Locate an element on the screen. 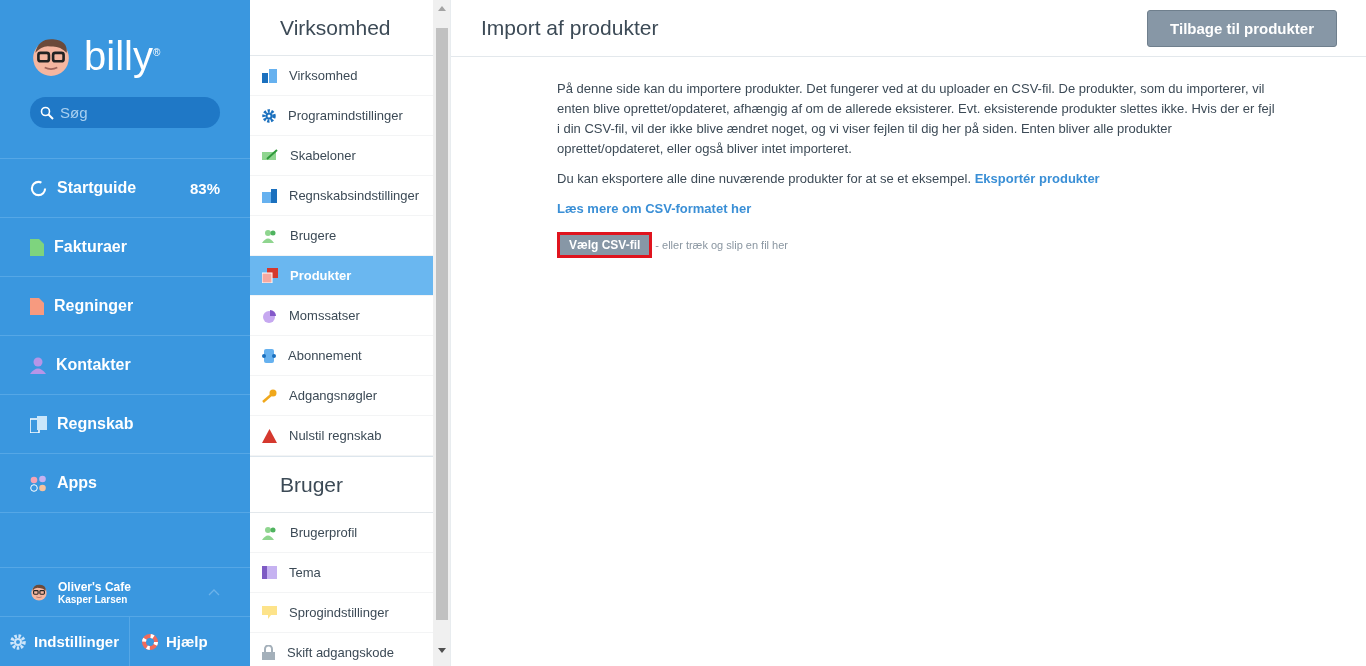 This screenshot has width=1366, height=666. logo-text: billy$^{®}$ is located at coordinates (122, 56).